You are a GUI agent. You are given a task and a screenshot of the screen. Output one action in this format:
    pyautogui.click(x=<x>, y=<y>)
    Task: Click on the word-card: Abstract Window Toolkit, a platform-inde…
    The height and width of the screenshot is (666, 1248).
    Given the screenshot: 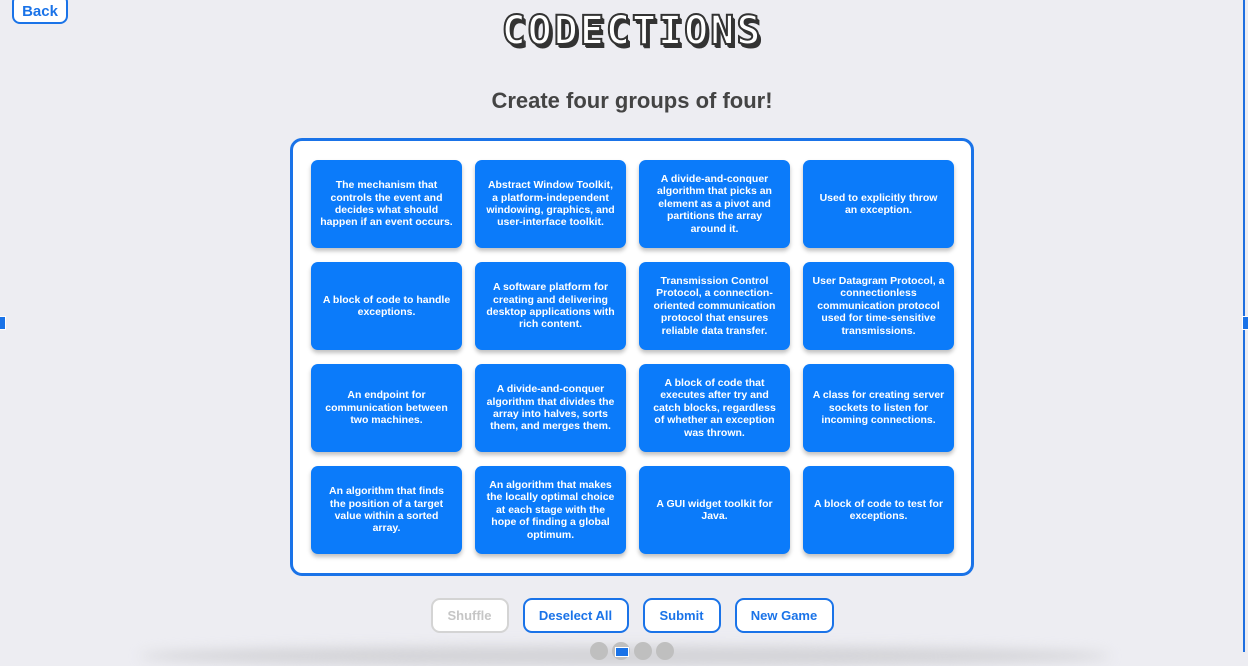 What is the action you would take?
    pyautogui.click(x=550, y=204)
    